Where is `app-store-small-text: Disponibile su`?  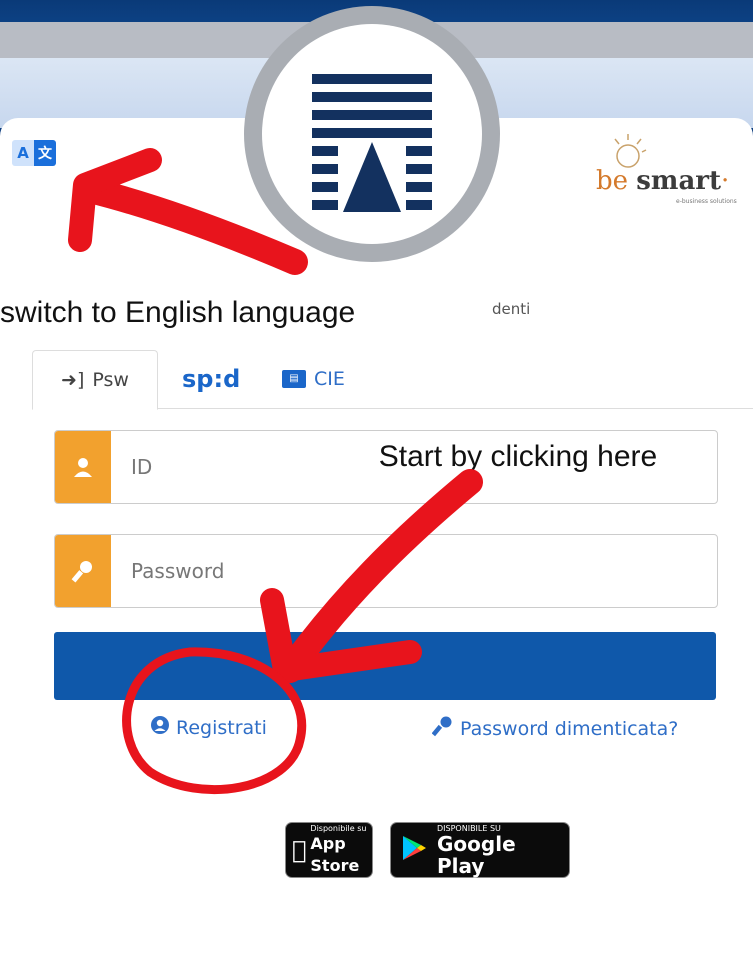
app-store-small-text: Disponibile su is located at coordinates (331, 828).